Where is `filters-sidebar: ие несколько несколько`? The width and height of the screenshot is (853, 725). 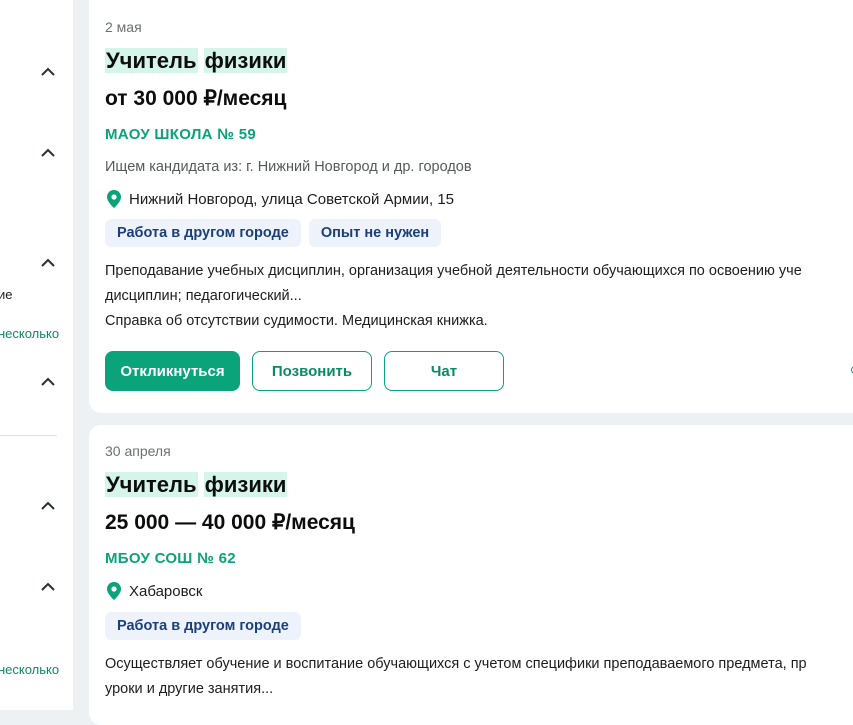
filters-sidebar: ие несколько несколько is located at coordinates (36, 355).